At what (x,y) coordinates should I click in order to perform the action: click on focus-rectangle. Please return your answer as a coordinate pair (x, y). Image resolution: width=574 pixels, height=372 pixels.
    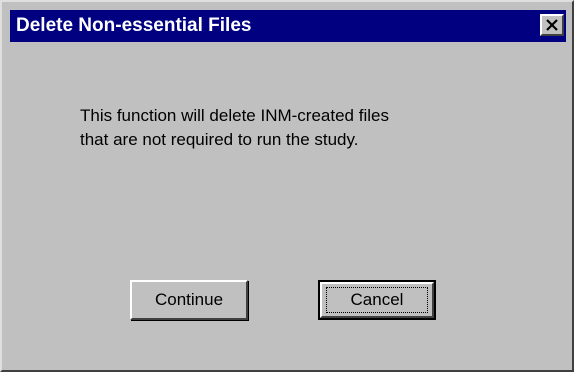
    Looking at the image, I should click on (377, 300).